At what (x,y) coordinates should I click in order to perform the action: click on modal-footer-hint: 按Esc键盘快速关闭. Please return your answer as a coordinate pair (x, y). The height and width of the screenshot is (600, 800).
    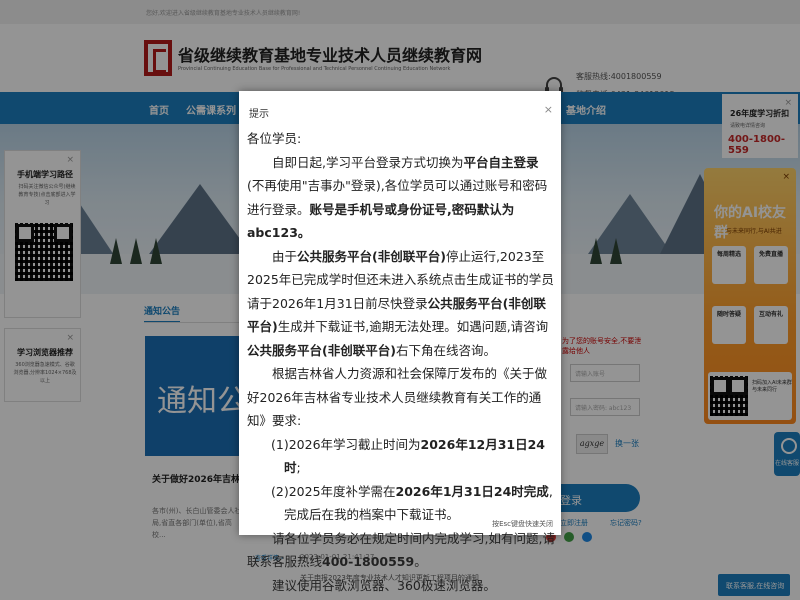
    Looking at the image, I should click on (522, 524).